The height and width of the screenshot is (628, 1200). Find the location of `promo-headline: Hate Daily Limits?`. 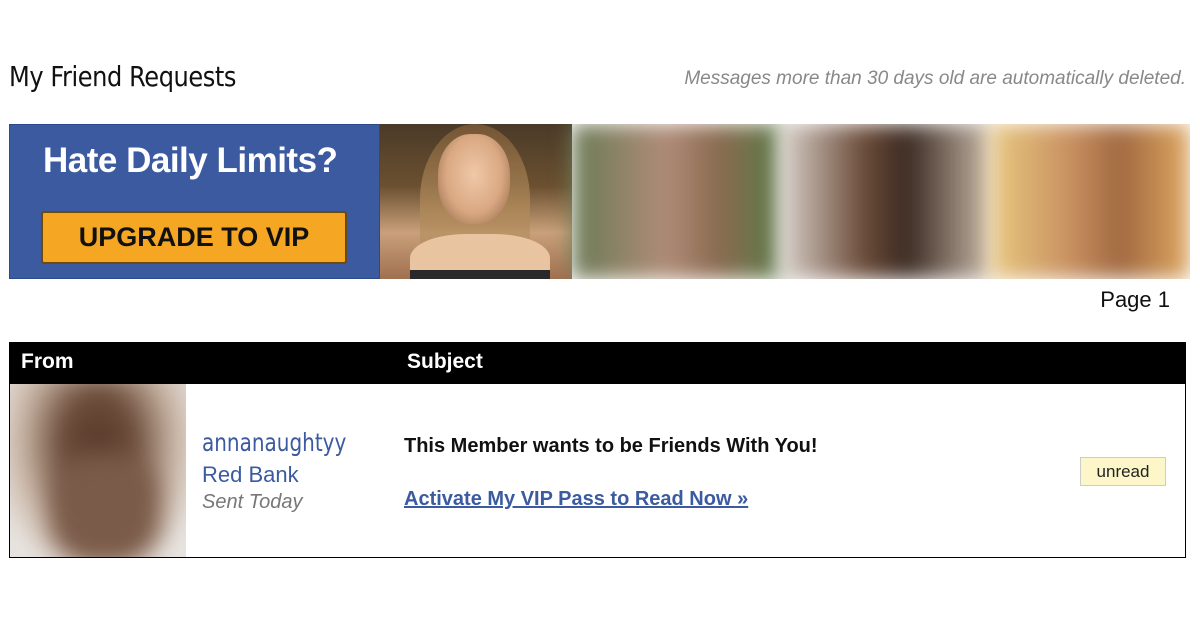

promo-headline: Hate Daily Limits? is located at coordinates (190, 160).